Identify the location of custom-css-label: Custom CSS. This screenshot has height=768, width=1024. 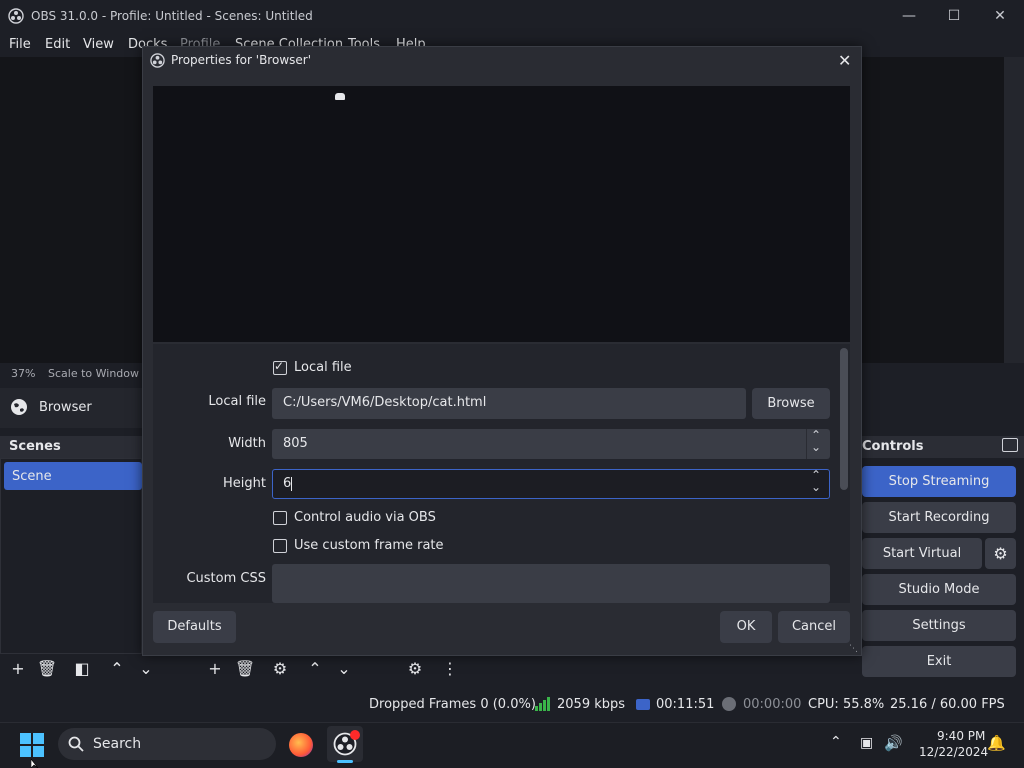
(226, 578).